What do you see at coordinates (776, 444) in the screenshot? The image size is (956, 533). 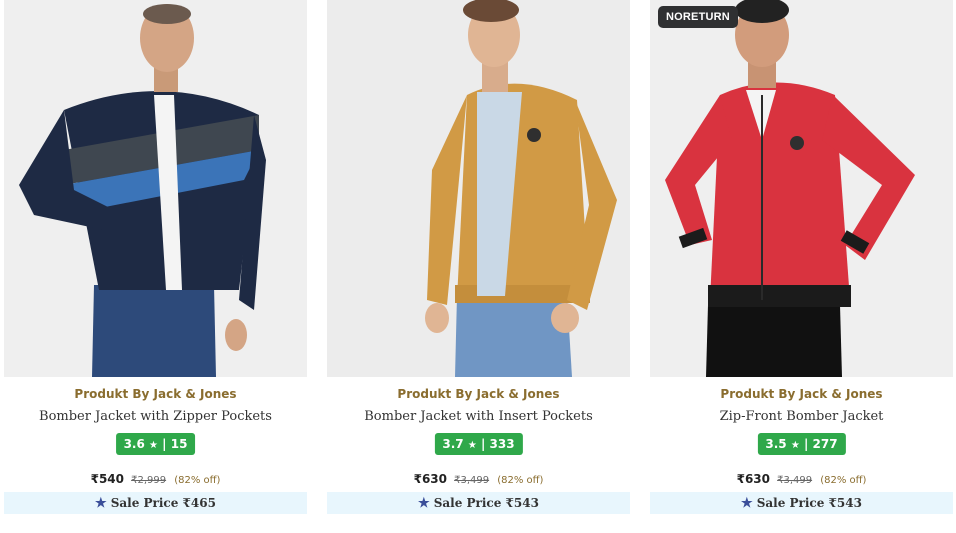 I see `rating-value: 3.5` at bounding box center [776, 444].